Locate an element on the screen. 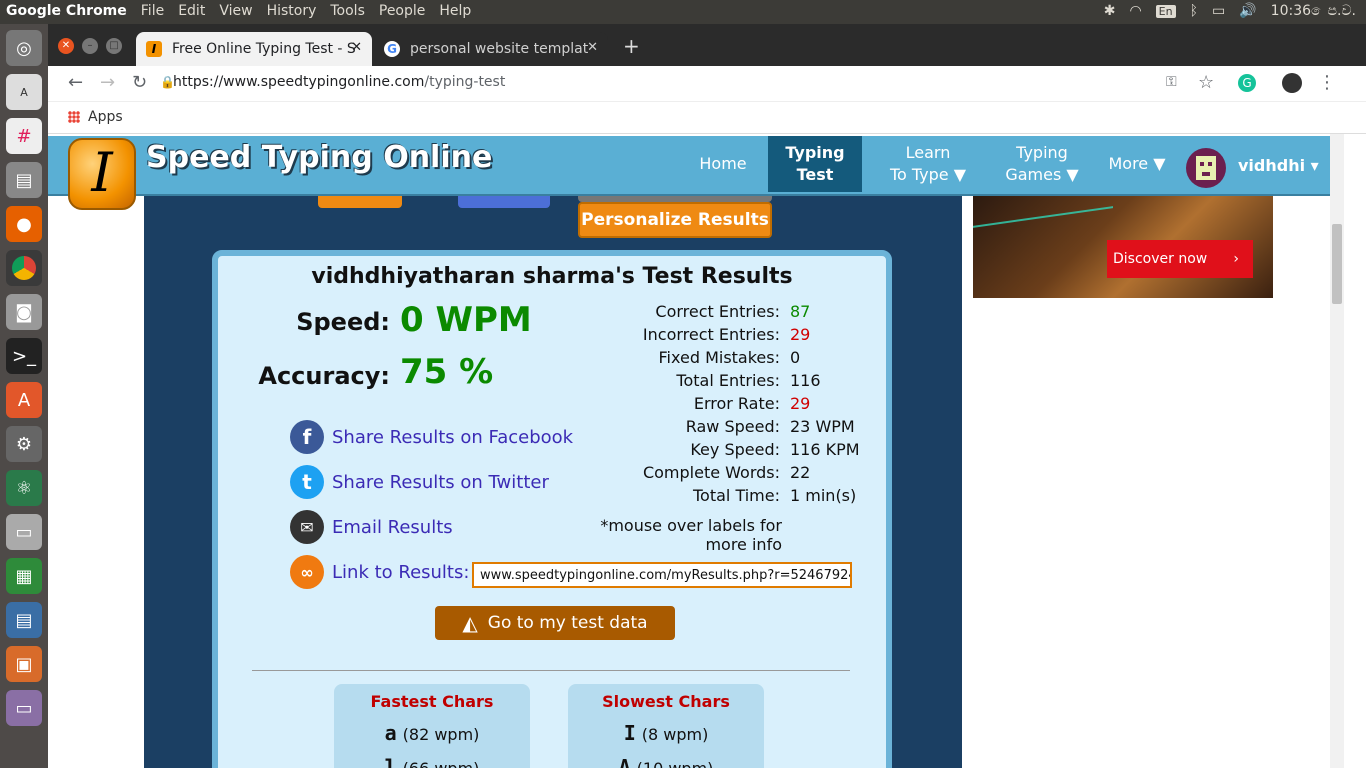 This screenshot has width=1366, height=768. google-icon: G is located at coordinates (392, 49).